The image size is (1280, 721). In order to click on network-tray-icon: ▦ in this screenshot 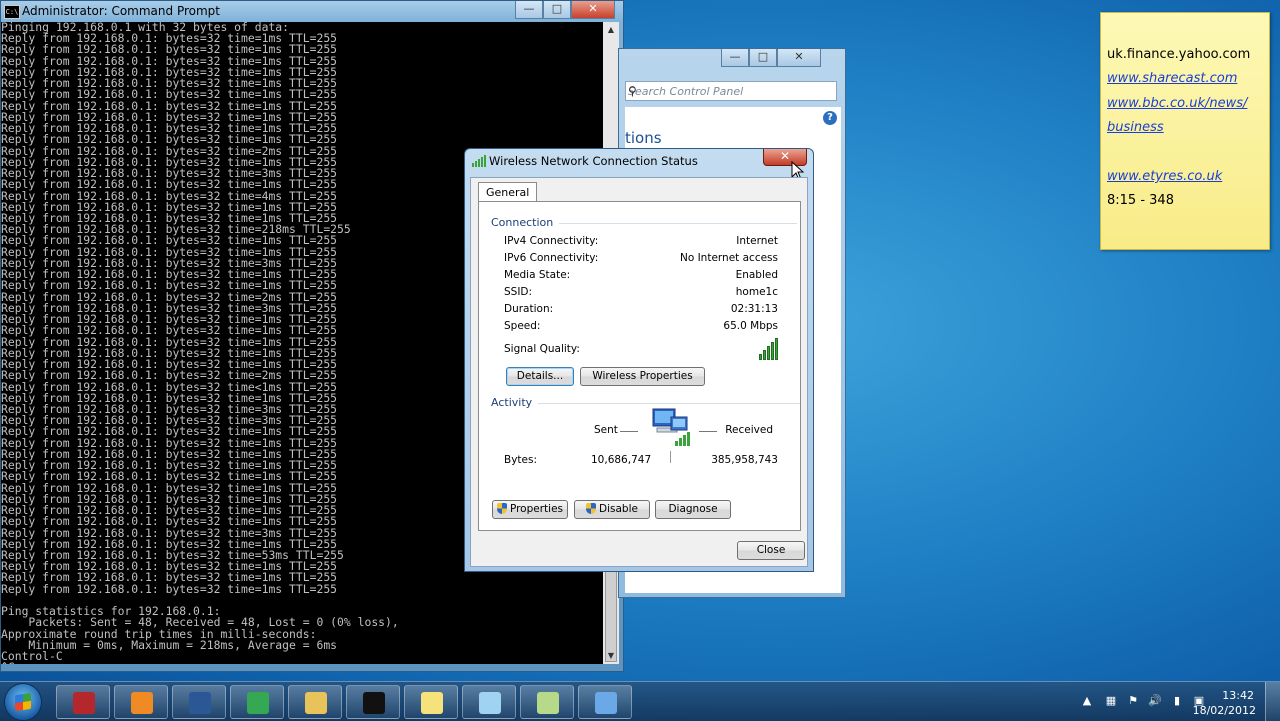, I will do `click(1111, 701)`.